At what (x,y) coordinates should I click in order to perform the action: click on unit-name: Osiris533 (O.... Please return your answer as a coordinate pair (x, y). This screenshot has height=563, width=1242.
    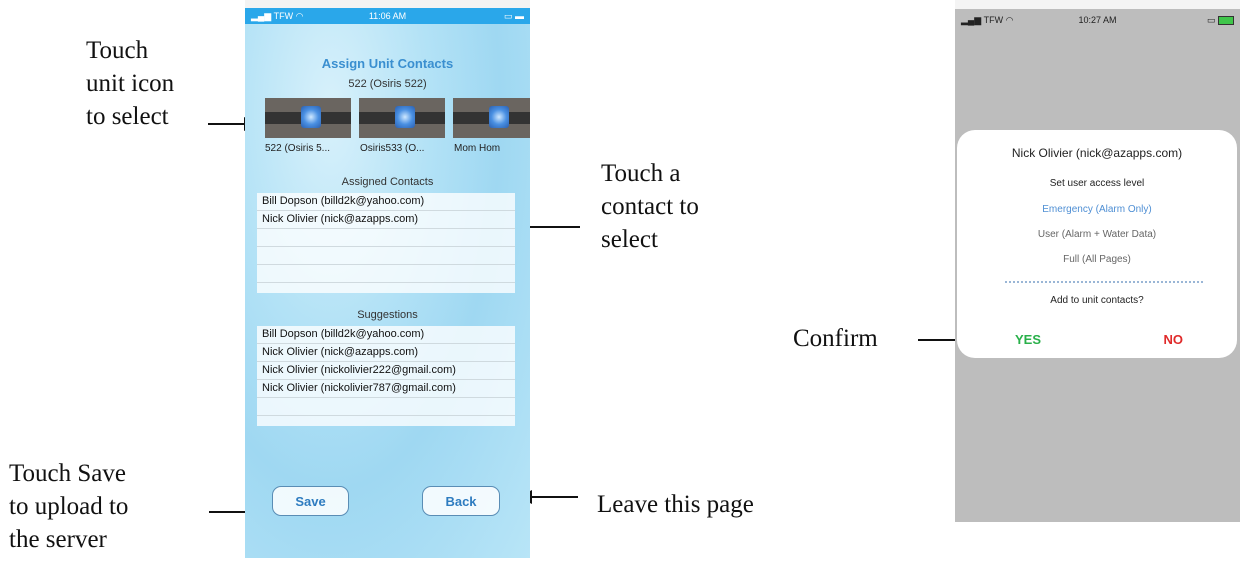
    Looking at the image, I should click on (392, 148).